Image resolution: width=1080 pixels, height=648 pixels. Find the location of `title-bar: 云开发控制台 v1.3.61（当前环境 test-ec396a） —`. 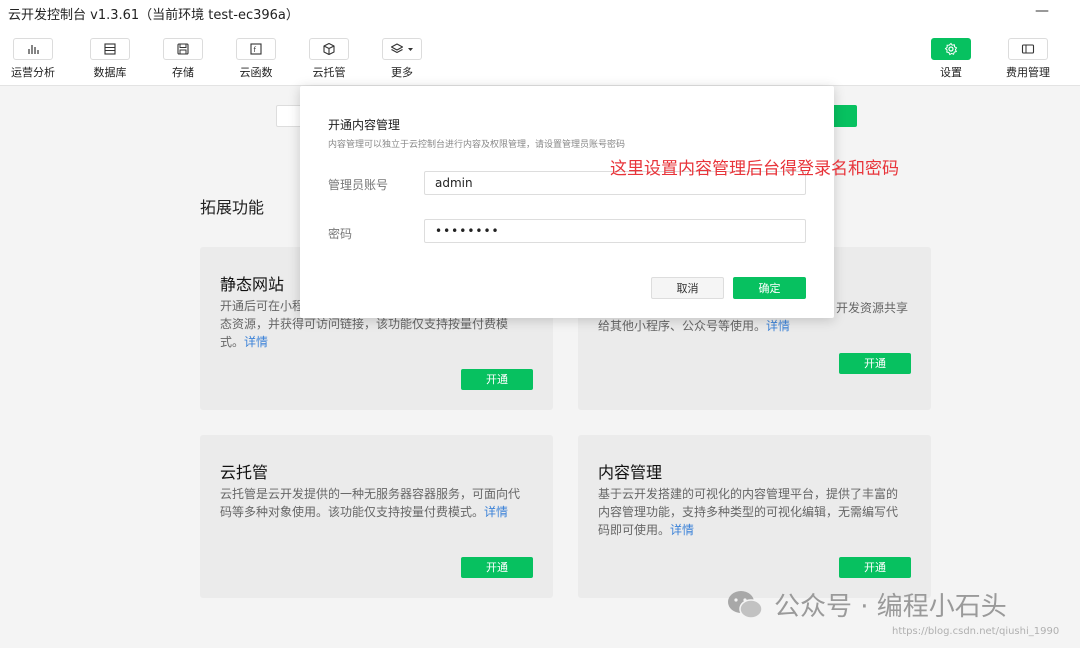

title-bar: 云开发控制台 v1.3.61（当前环境 test-ec396a） — is located at coordinates (540, 13).